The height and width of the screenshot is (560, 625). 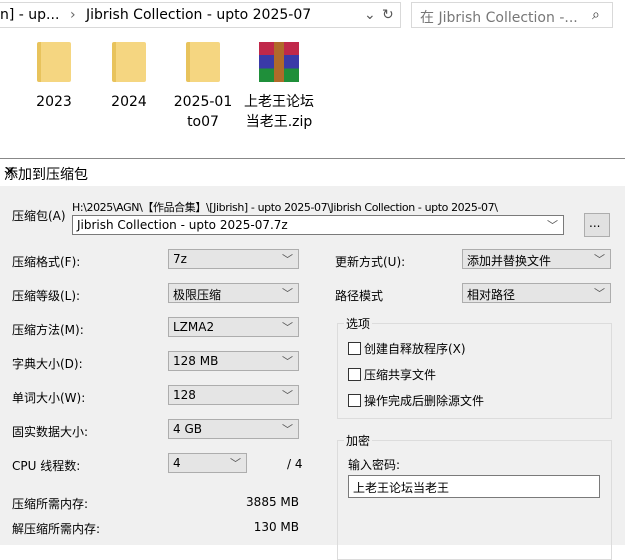 What do you see at coordinates (39, 216) in the screenshot?
I see `archive-label: 压缩包(A)` at bounding box center [39, 216].